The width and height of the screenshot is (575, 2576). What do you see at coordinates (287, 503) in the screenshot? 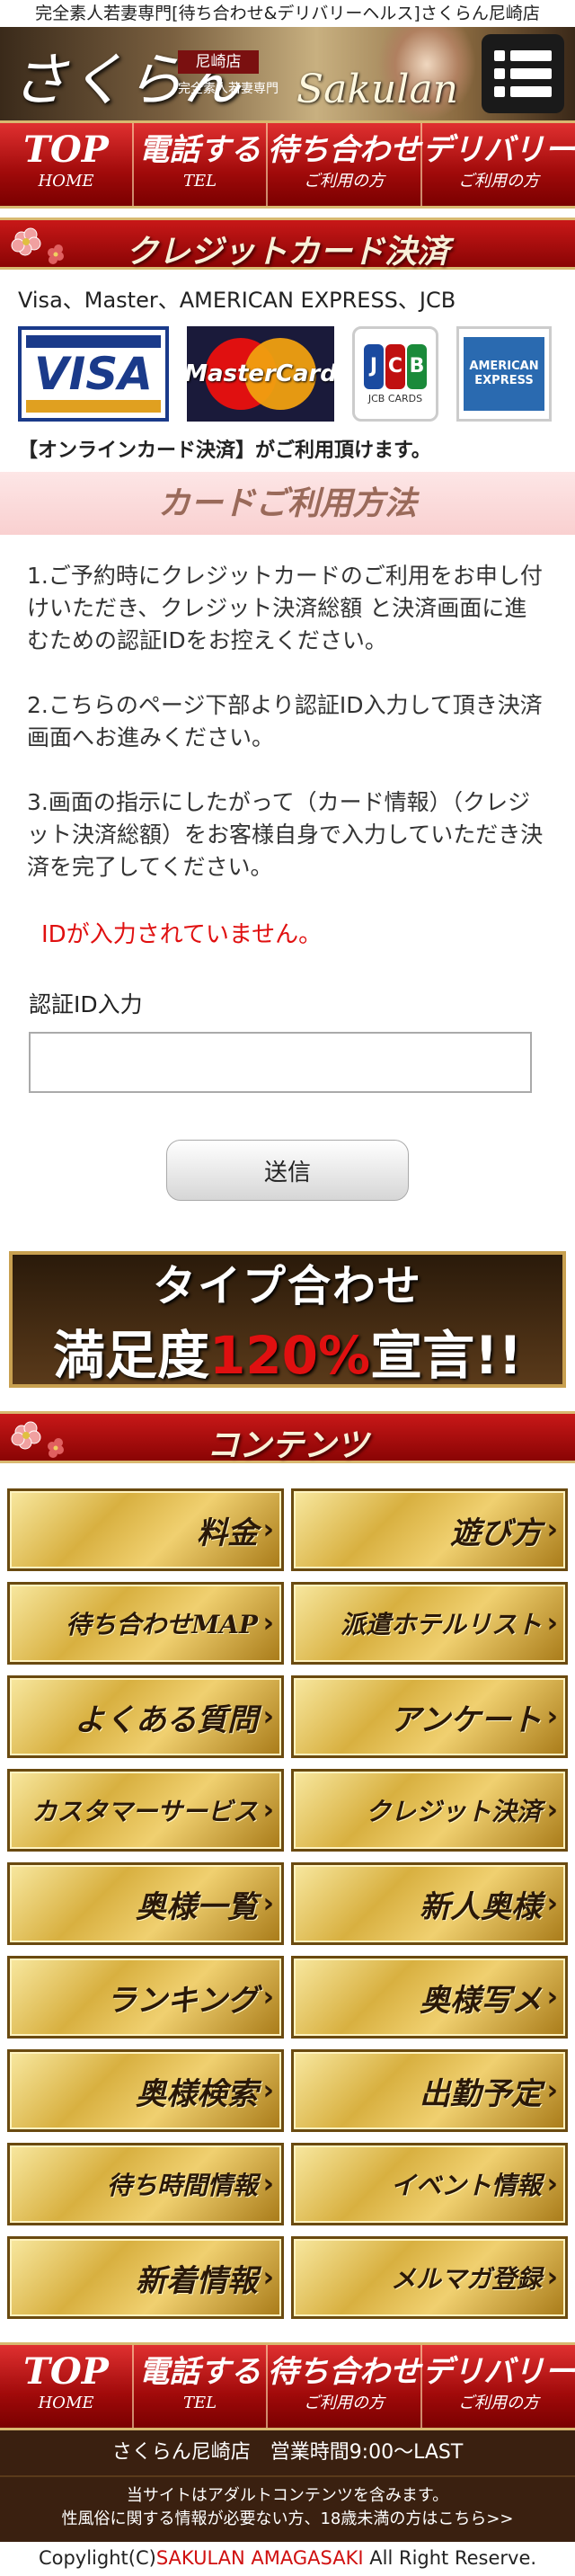
I see `usage-heading: カードご利用方法` at bounding box center [287, 503].